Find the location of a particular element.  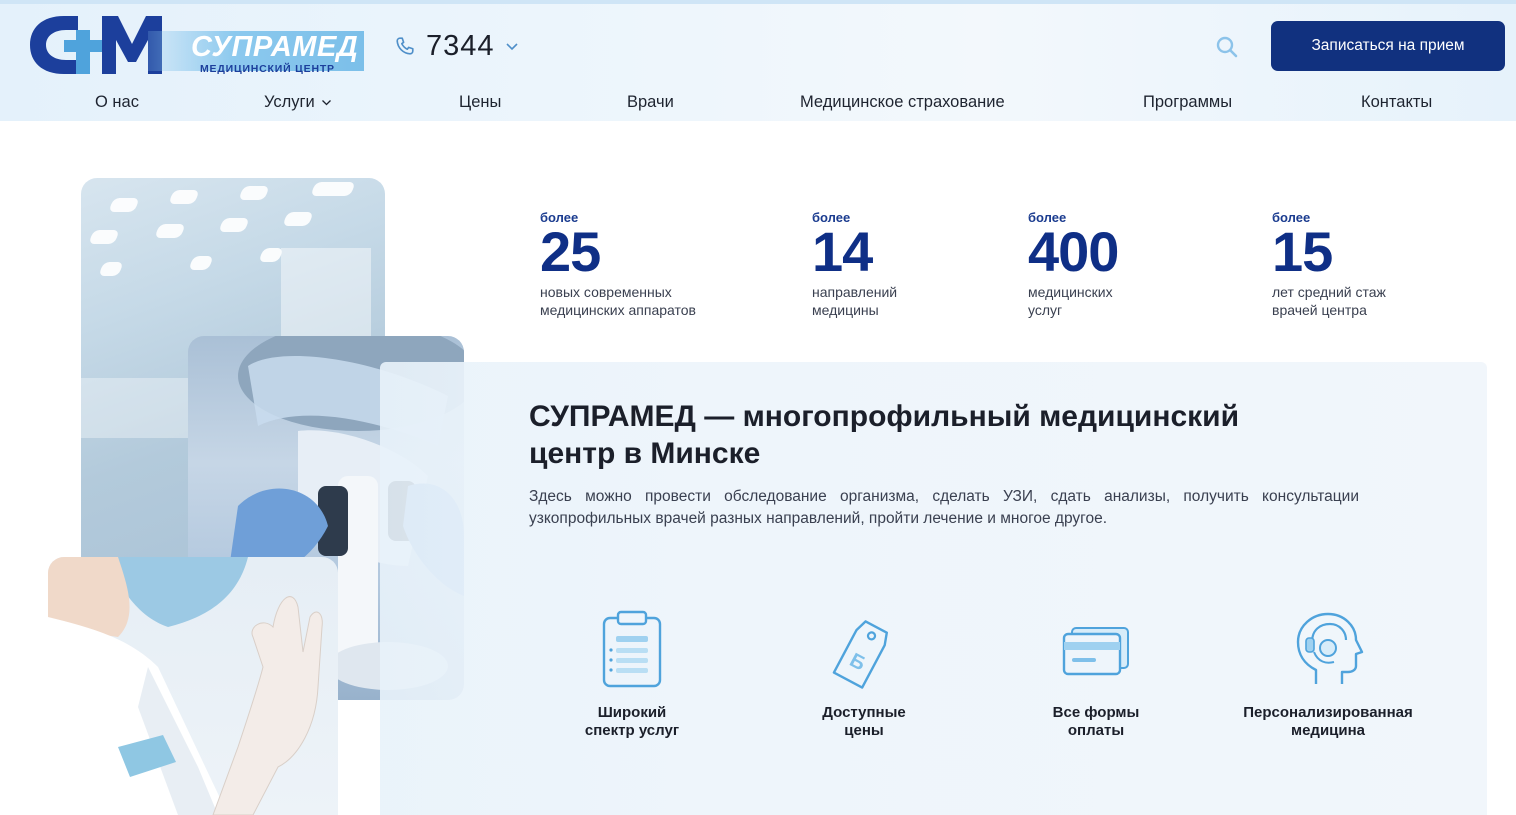

logo-mark-icon is located at coordinates (96, 45).